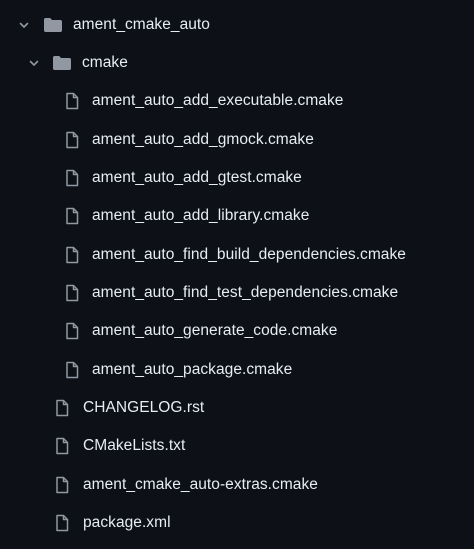 This screenshot has height=549, width=474. What do you see at coordinates (105, 62) in the screenshot?
I see `cmake-folder-label: cmake` at bounding box center [105, 62].